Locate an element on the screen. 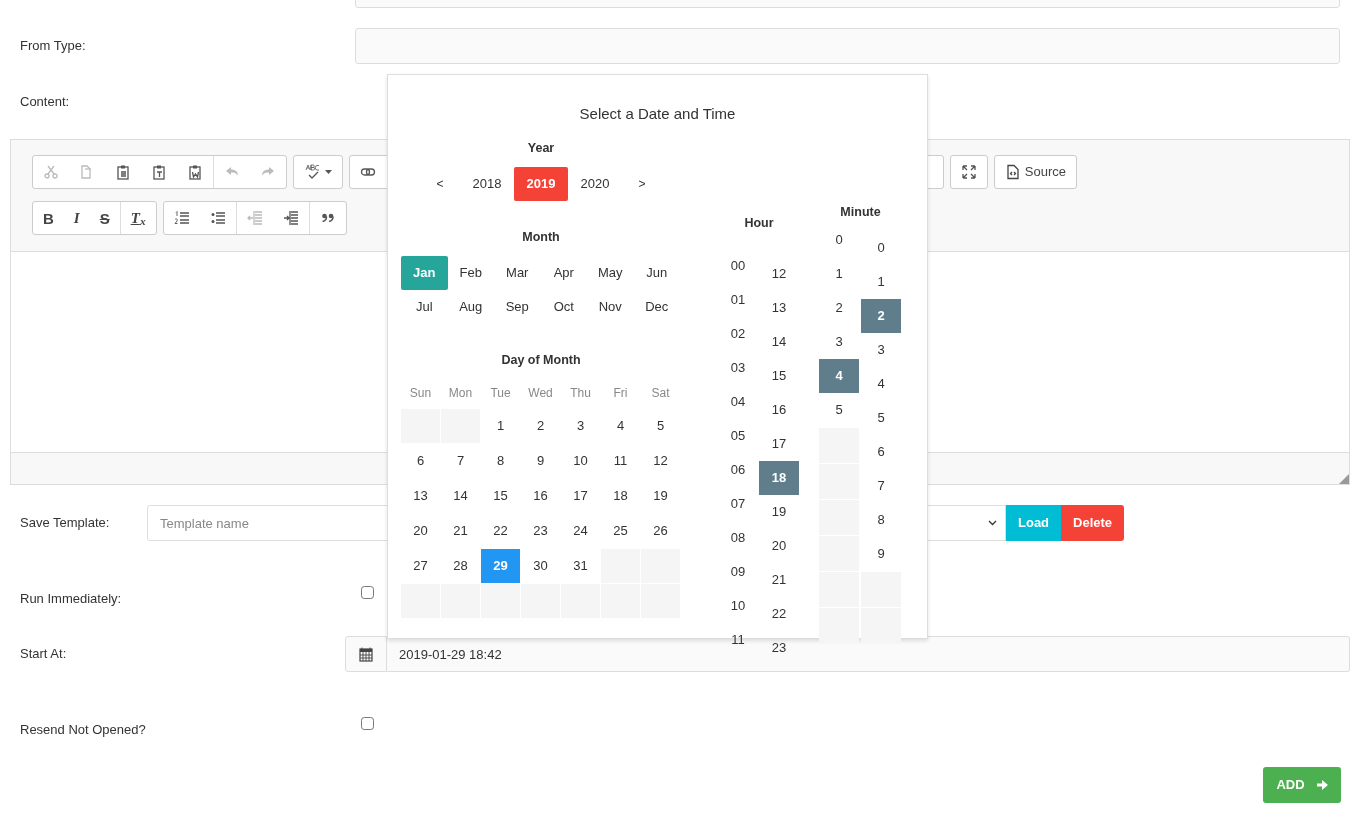 The width and height of the screenshot is (1357, 825). hour-option: 00 is located at coordinates (738, 266).